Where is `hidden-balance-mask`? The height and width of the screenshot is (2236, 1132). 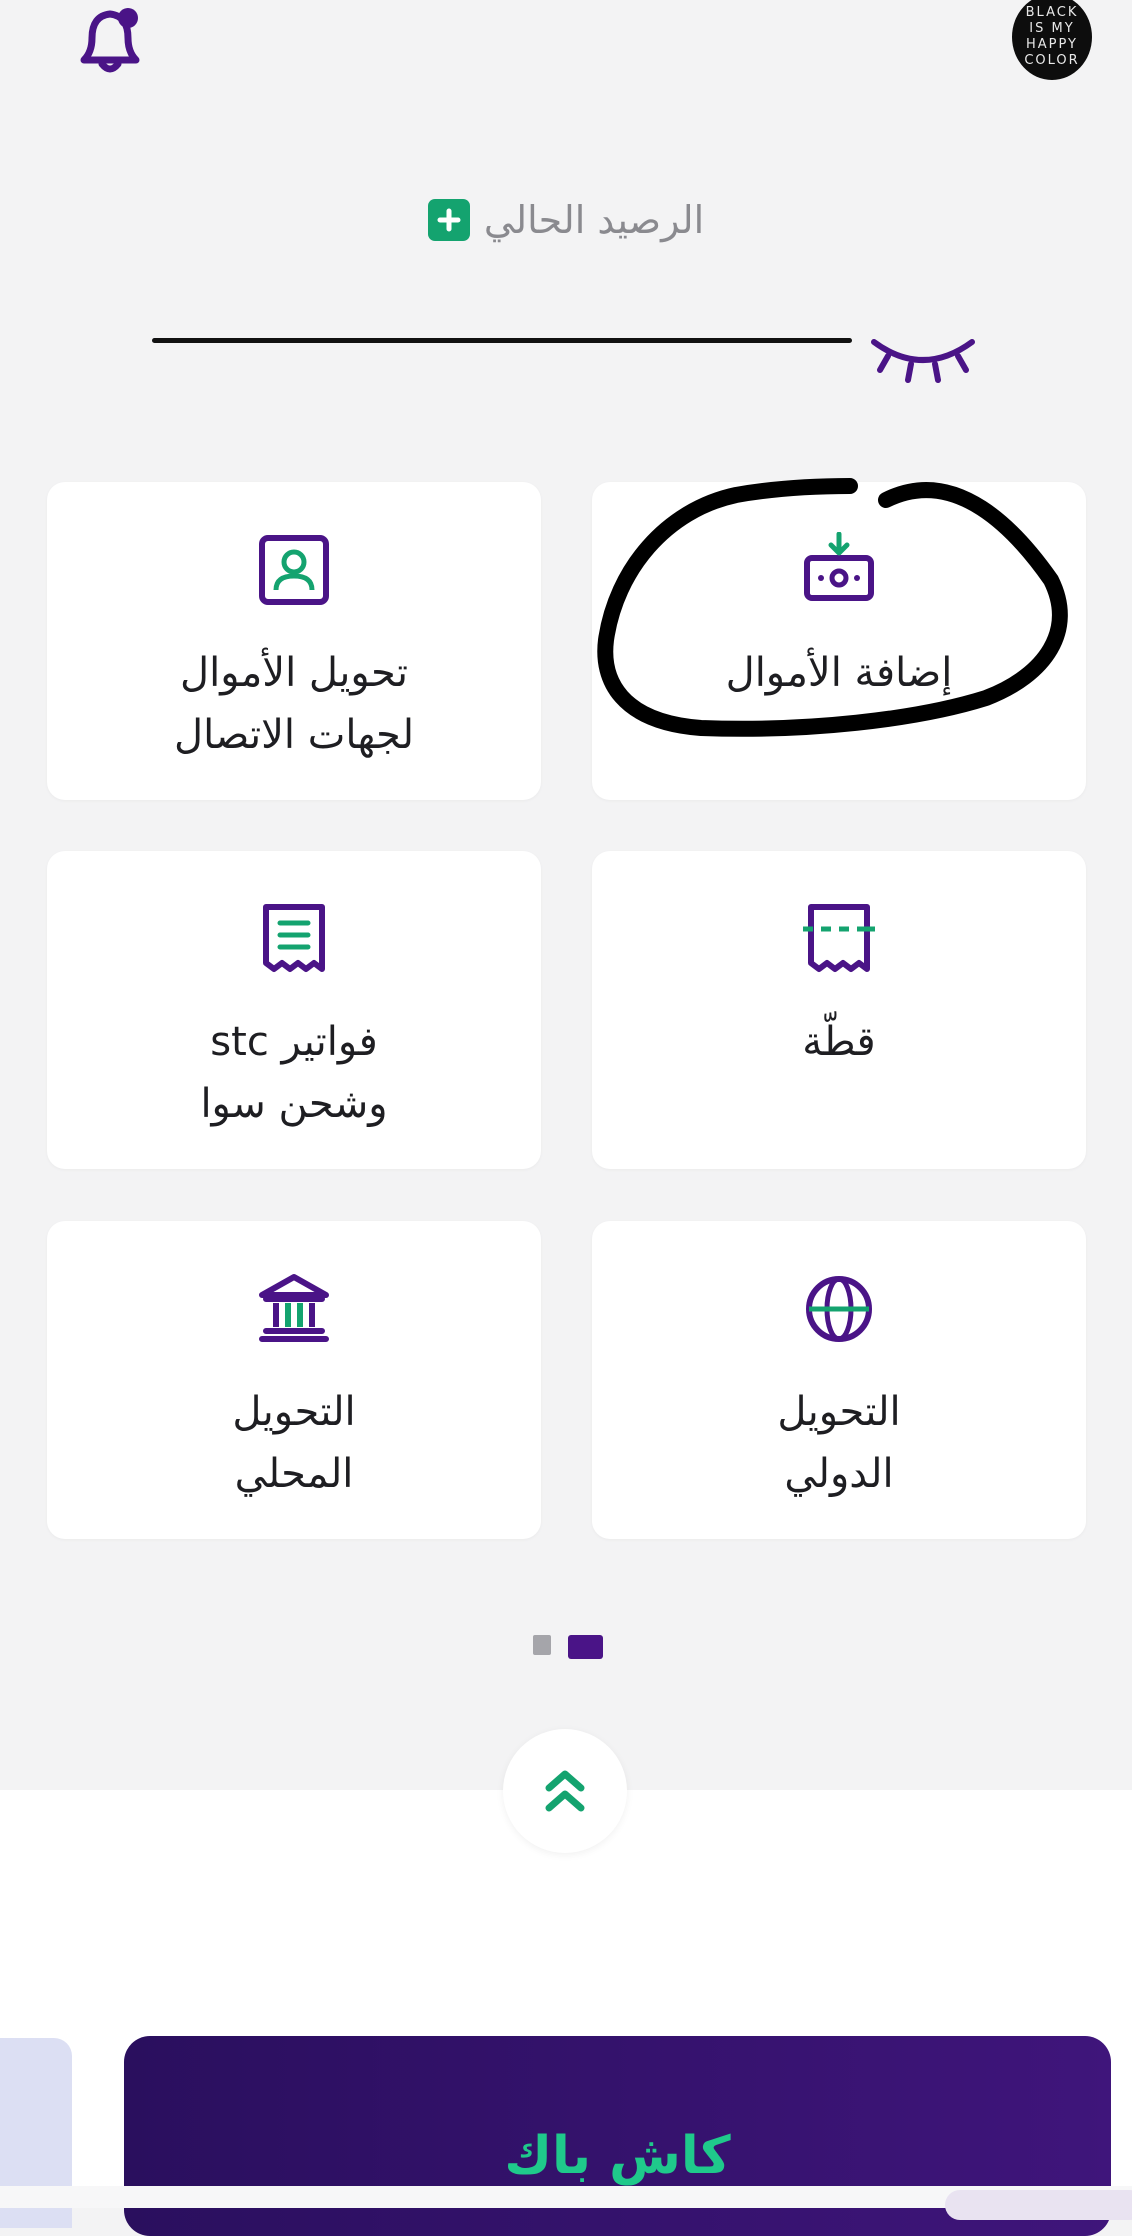 hidden-balance-mask is located at coordinates (502, 340).